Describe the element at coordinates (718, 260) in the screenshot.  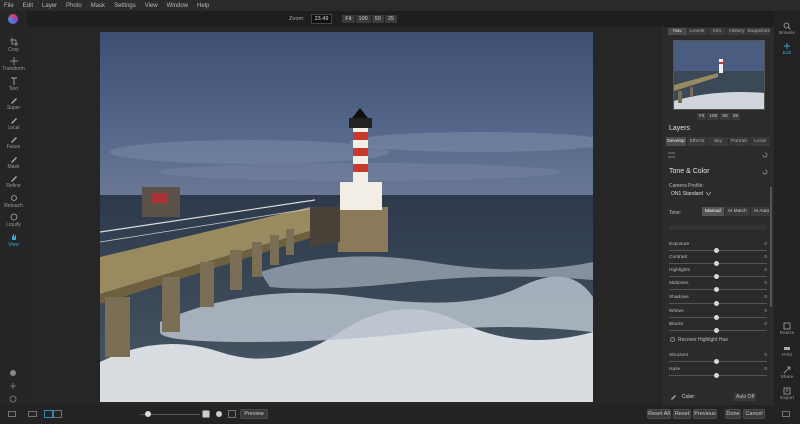
I see `contrast-slider: Contrast 0` at that location.